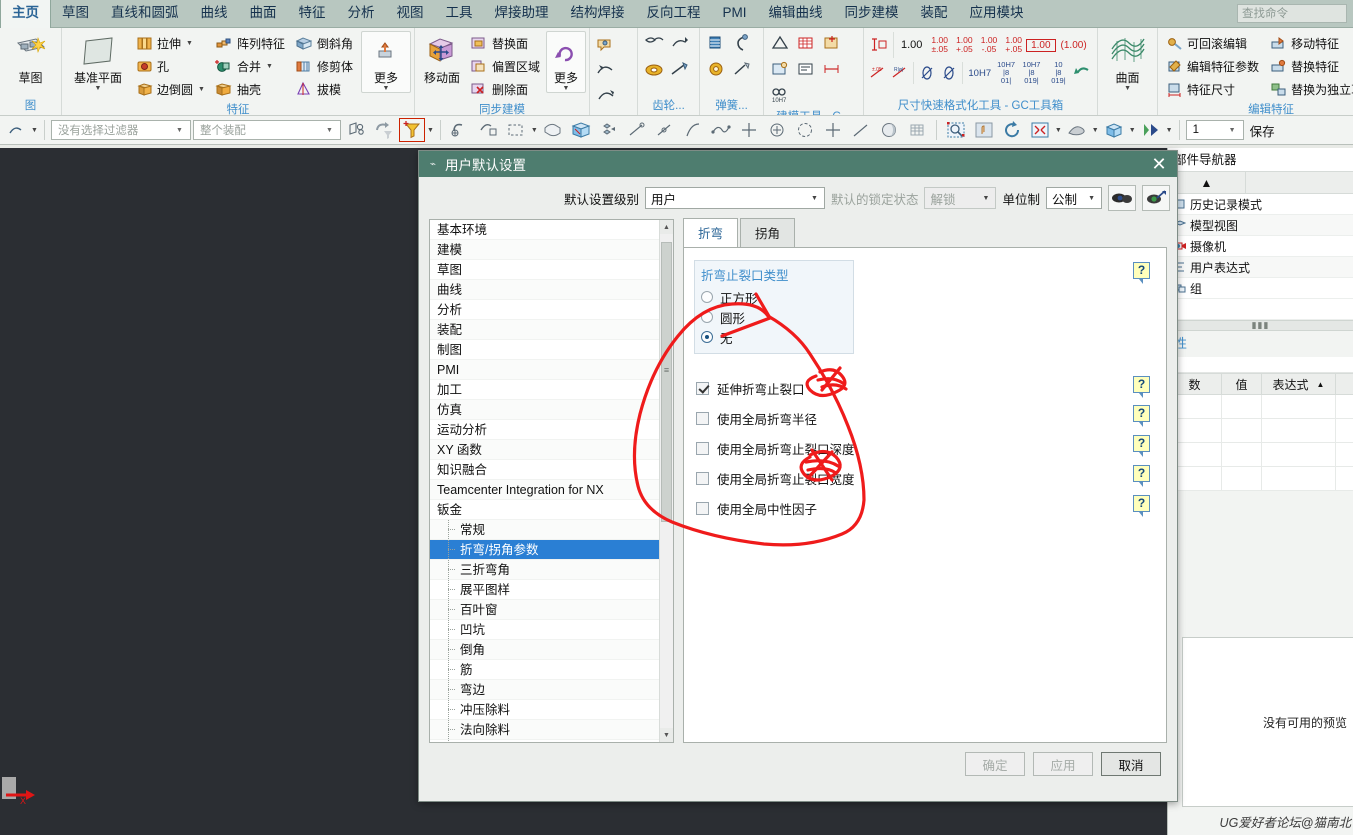 The image size is (1353, 835). Describe the element at coordinates (879, 45) in the screenshot. I see `dim-style-icon` at that location.